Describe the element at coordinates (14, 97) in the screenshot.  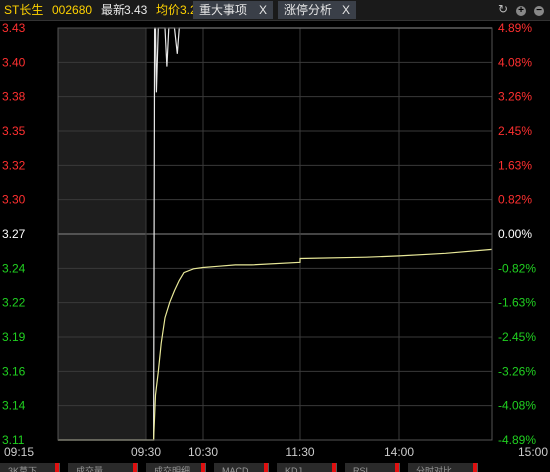
I see `y-tick-label: 3.38` at that location.